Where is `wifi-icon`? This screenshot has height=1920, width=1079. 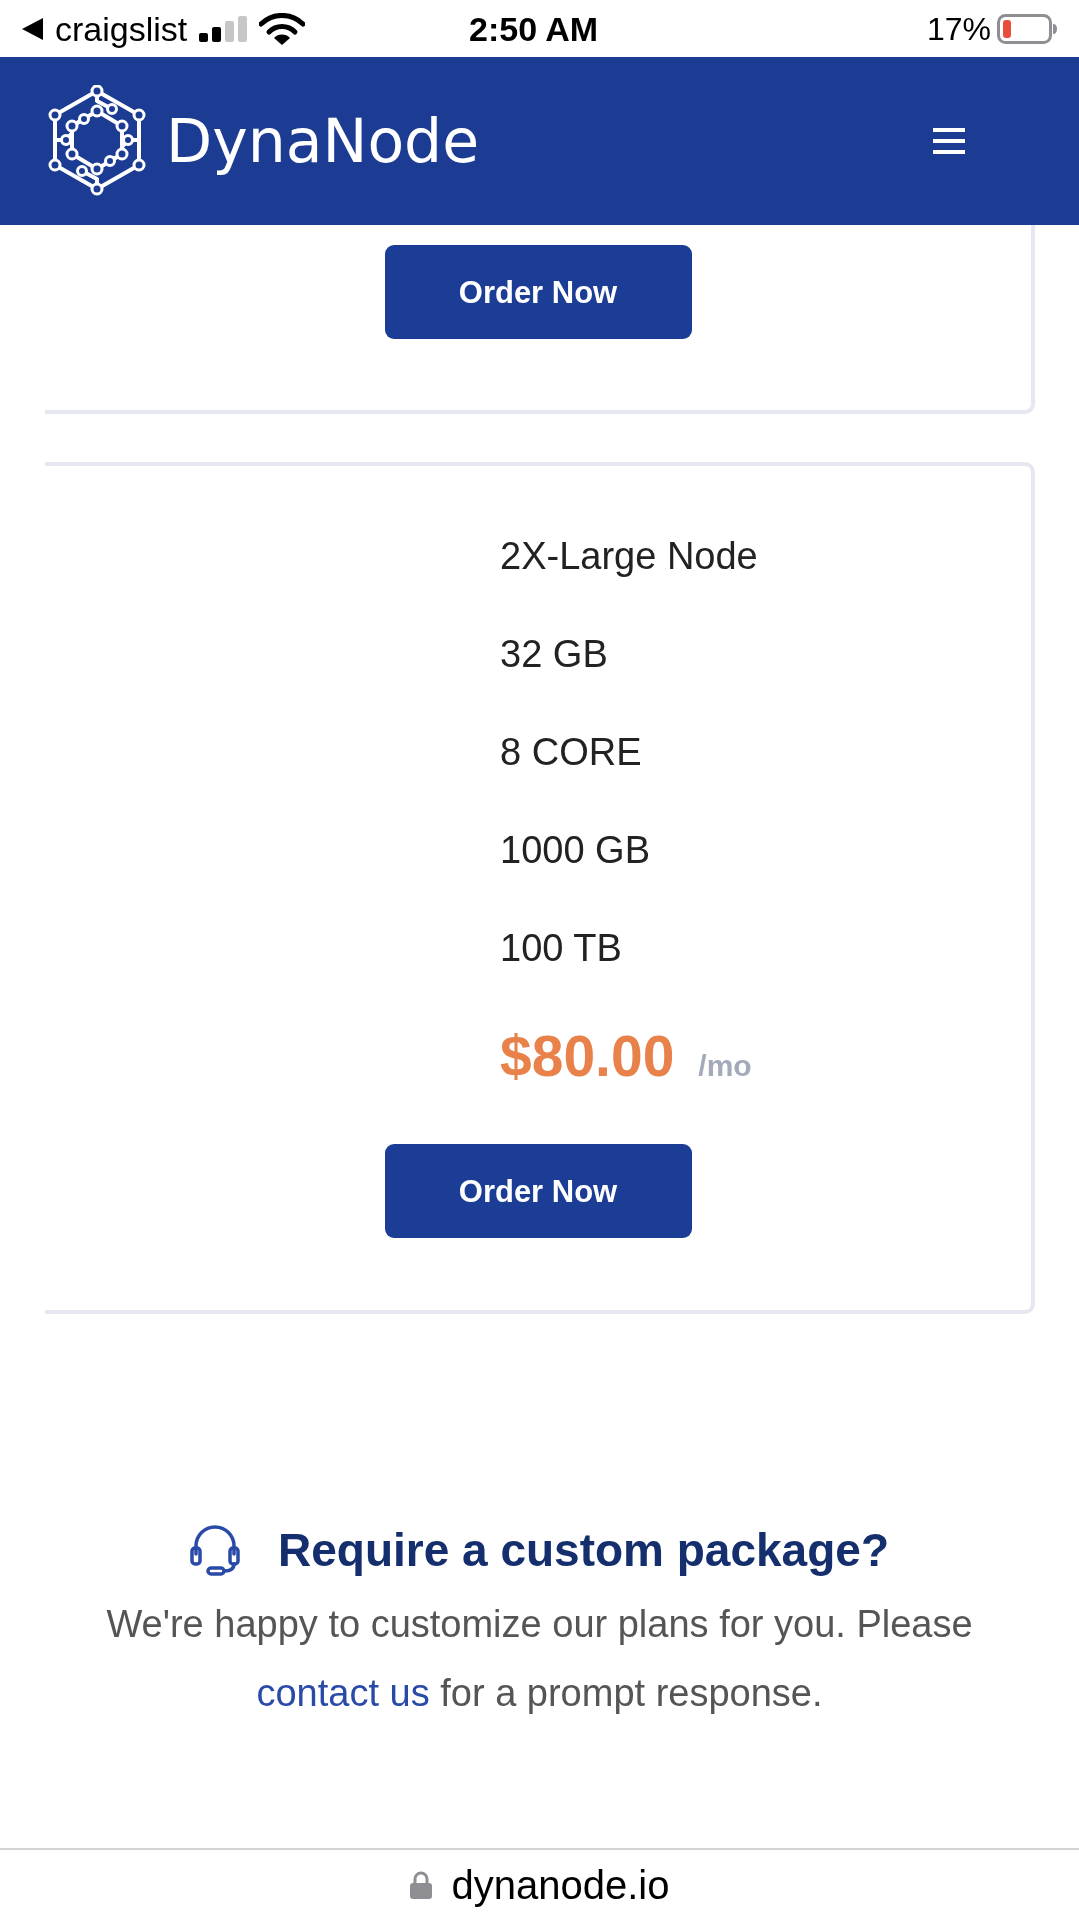 wifi-icon is located at coordinates (282, 28).